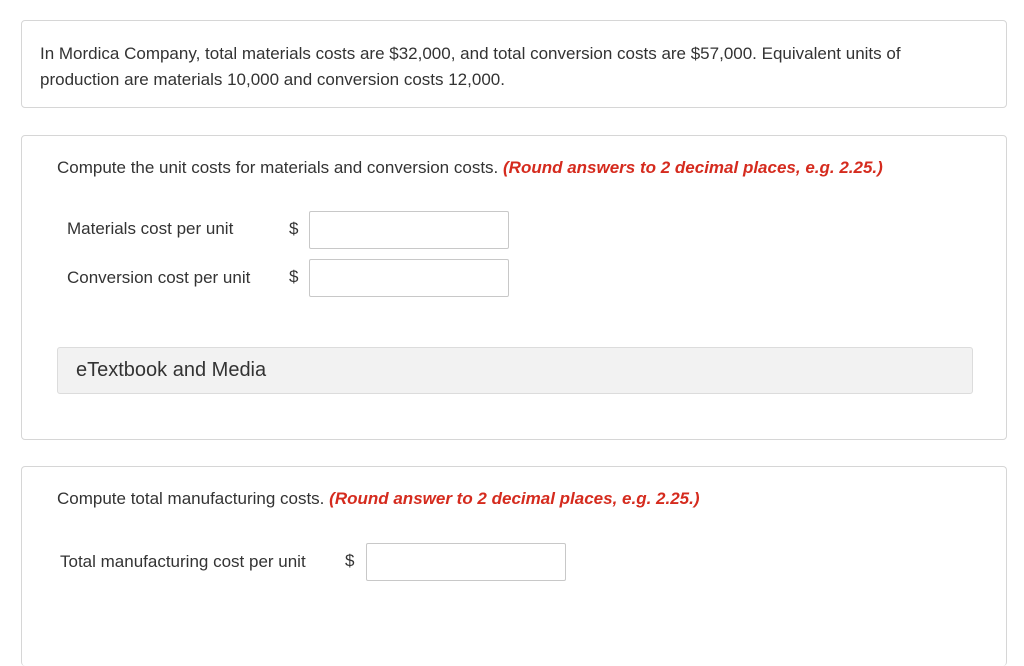  What do you see at coordinates (409, 278) in the screenshot?
I see `conversion-cost-input` at bounding box center [409, 278].